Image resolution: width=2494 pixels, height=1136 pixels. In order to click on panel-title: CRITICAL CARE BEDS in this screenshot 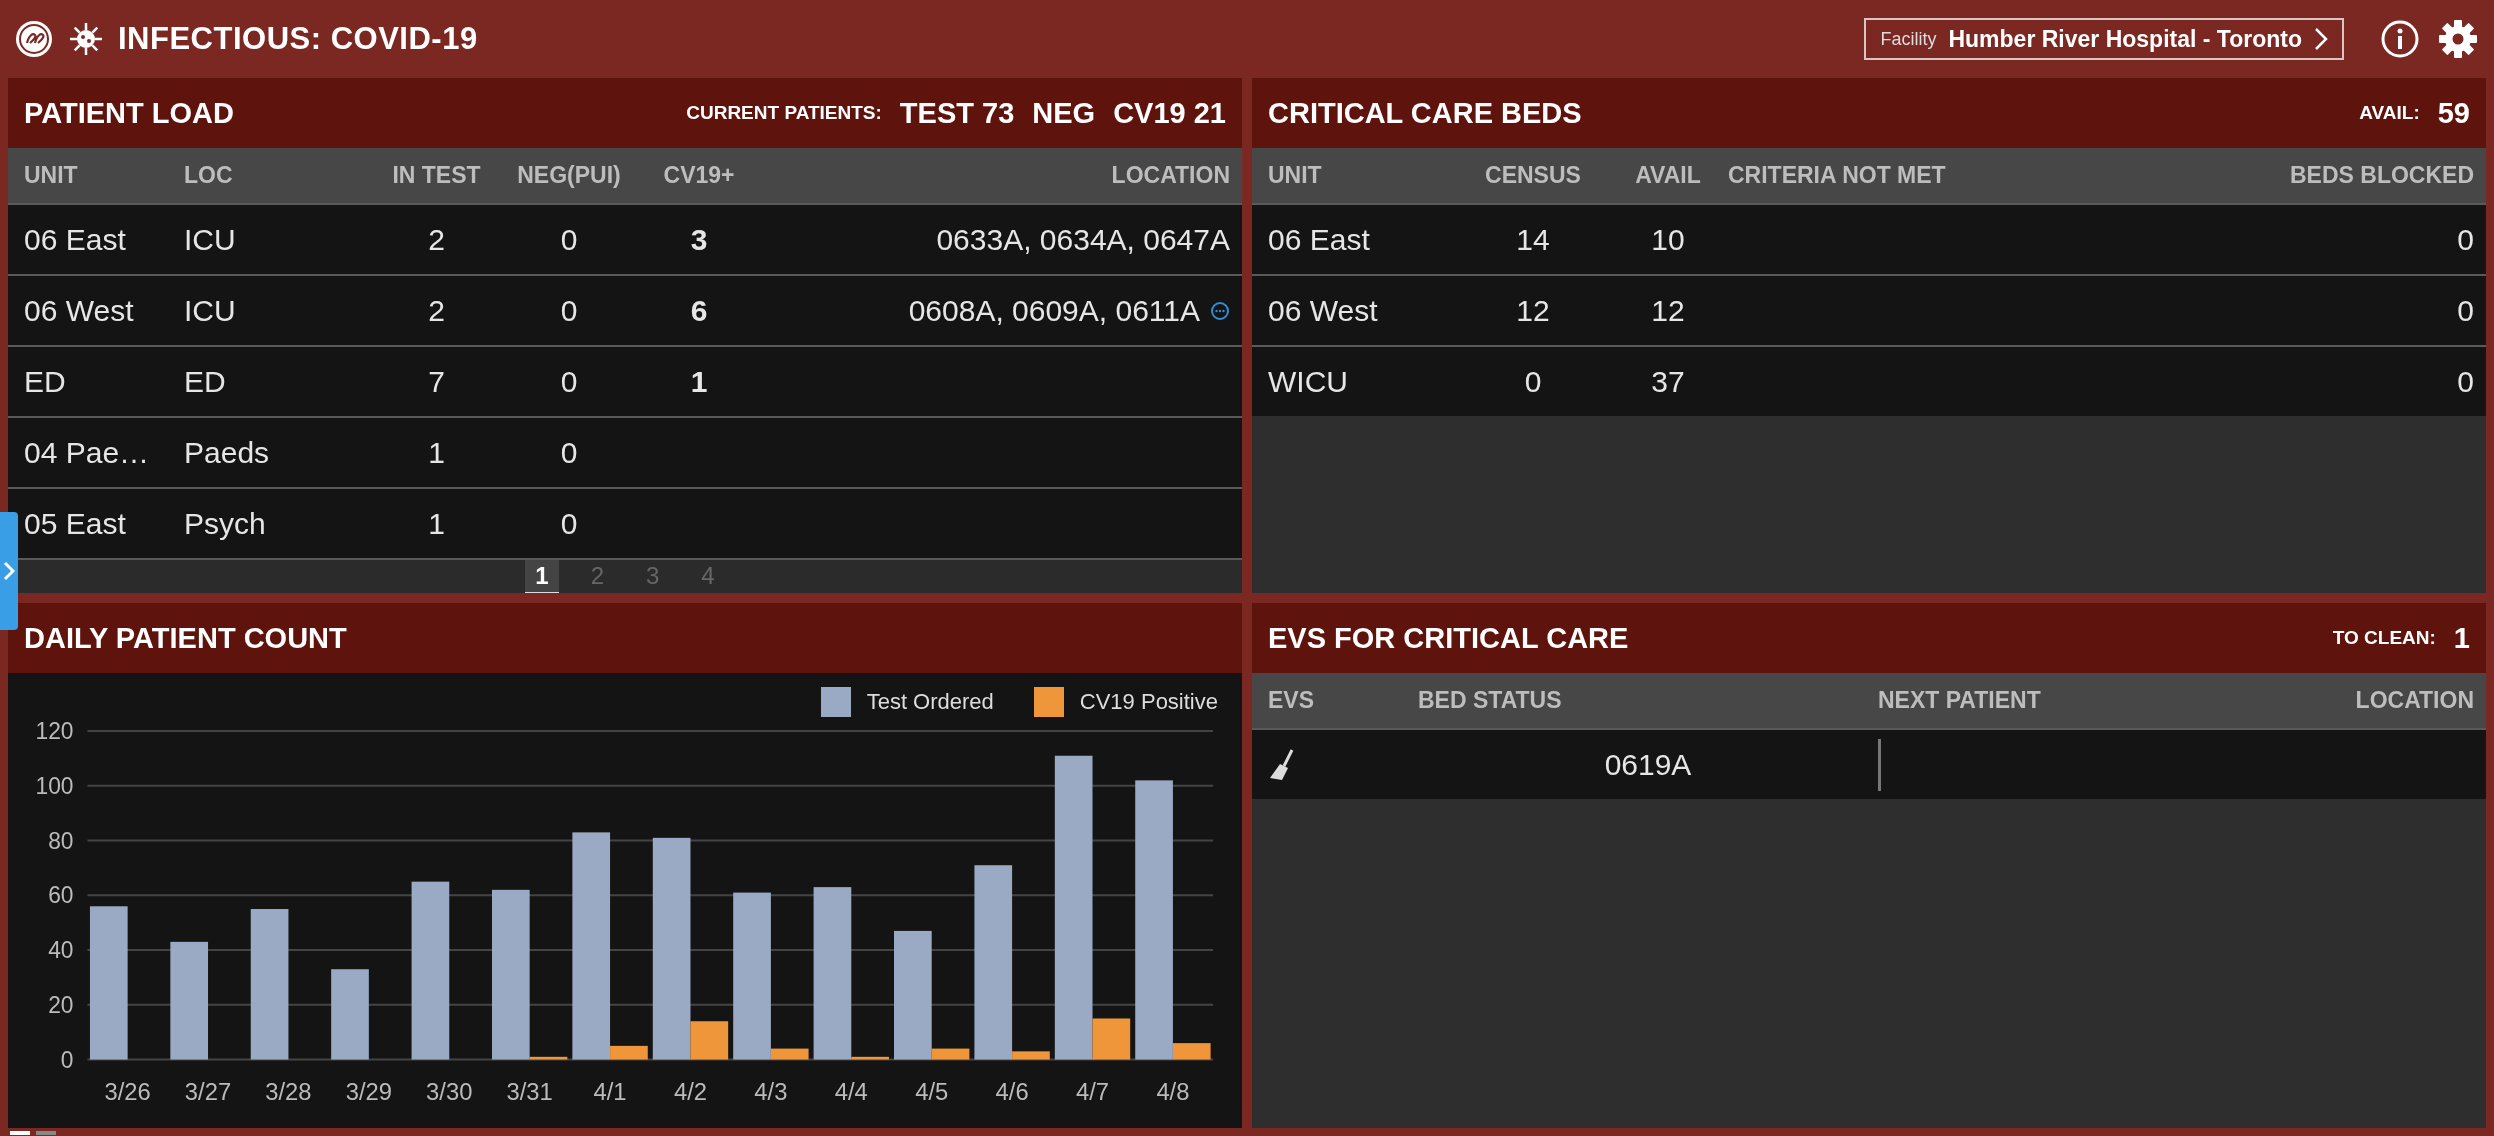, I will do `click(1425, 113)`.